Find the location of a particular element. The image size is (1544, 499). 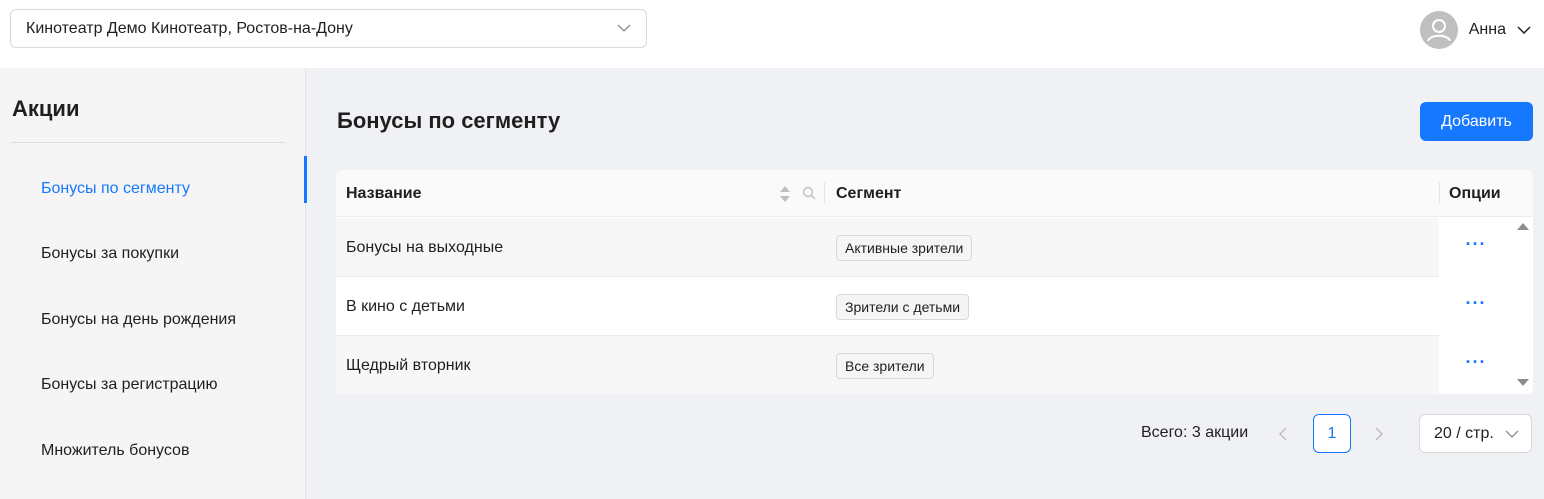

total-count: Всего: 3 акции is located at coordinates (1195, 432).